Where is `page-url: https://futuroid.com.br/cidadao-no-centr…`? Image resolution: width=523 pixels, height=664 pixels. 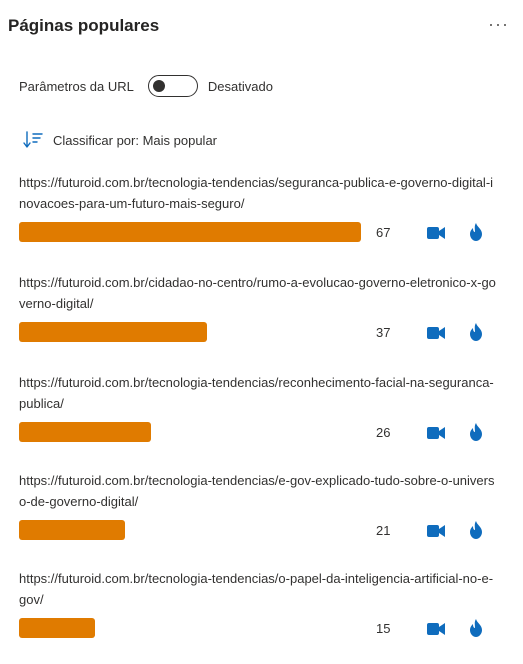
page-url: https://futuroid.com.br/cidadao-no-centr… is located at coordinates (258, 293).